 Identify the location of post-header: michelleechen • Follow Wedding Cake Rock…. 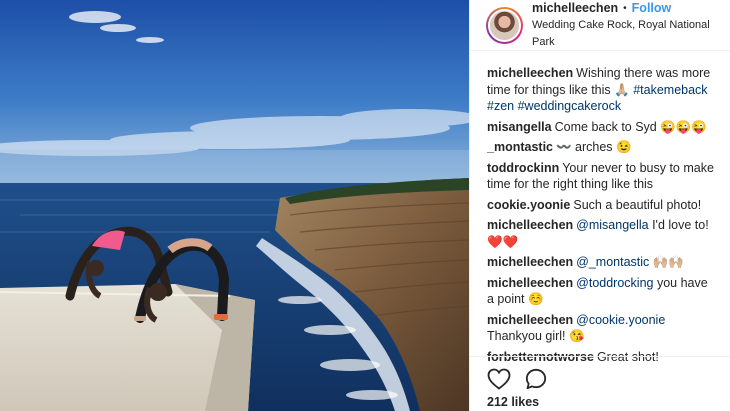
(600, 25).